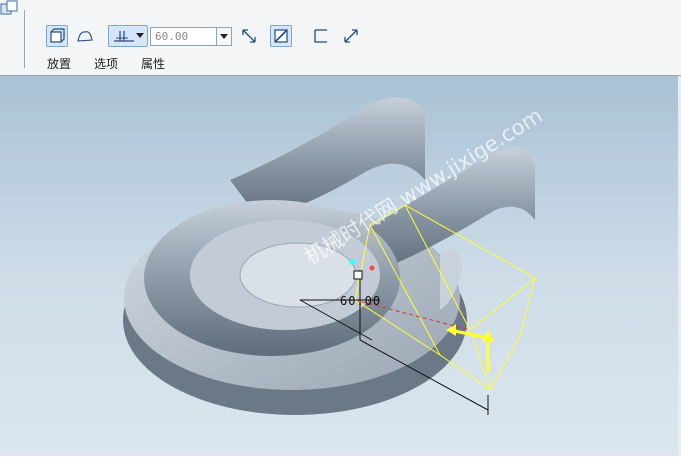  What do you see at coordinates (9, 7) in the screenshot?
I see `window-icon` at bounding box center [9, 7].